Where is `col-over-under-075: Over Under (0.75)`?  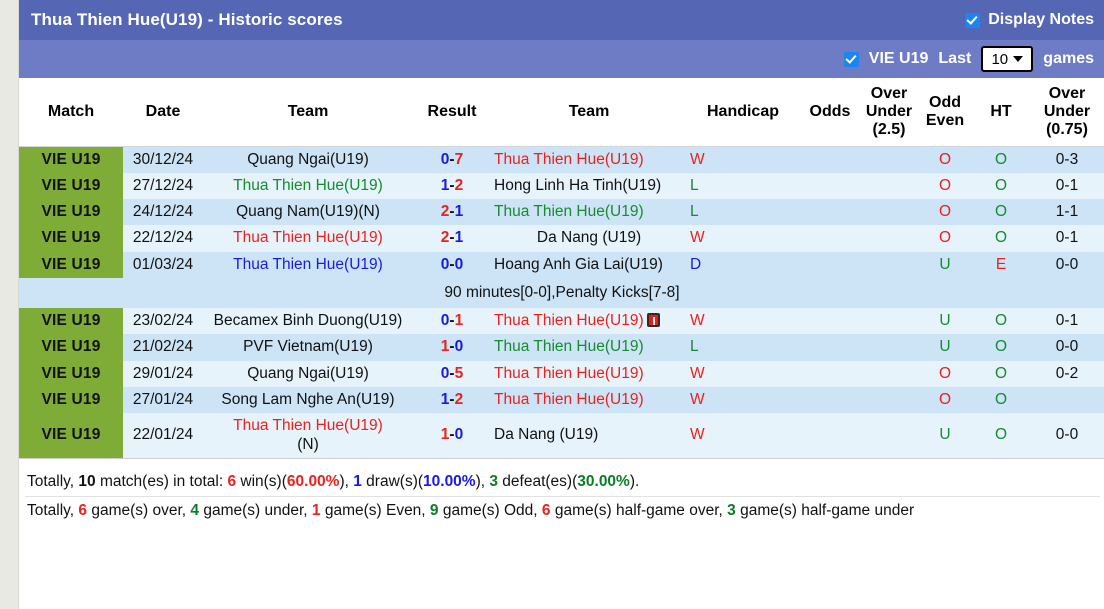
col-over-under-075: Over Under (0.75) is located at coordinates (1066, 112).